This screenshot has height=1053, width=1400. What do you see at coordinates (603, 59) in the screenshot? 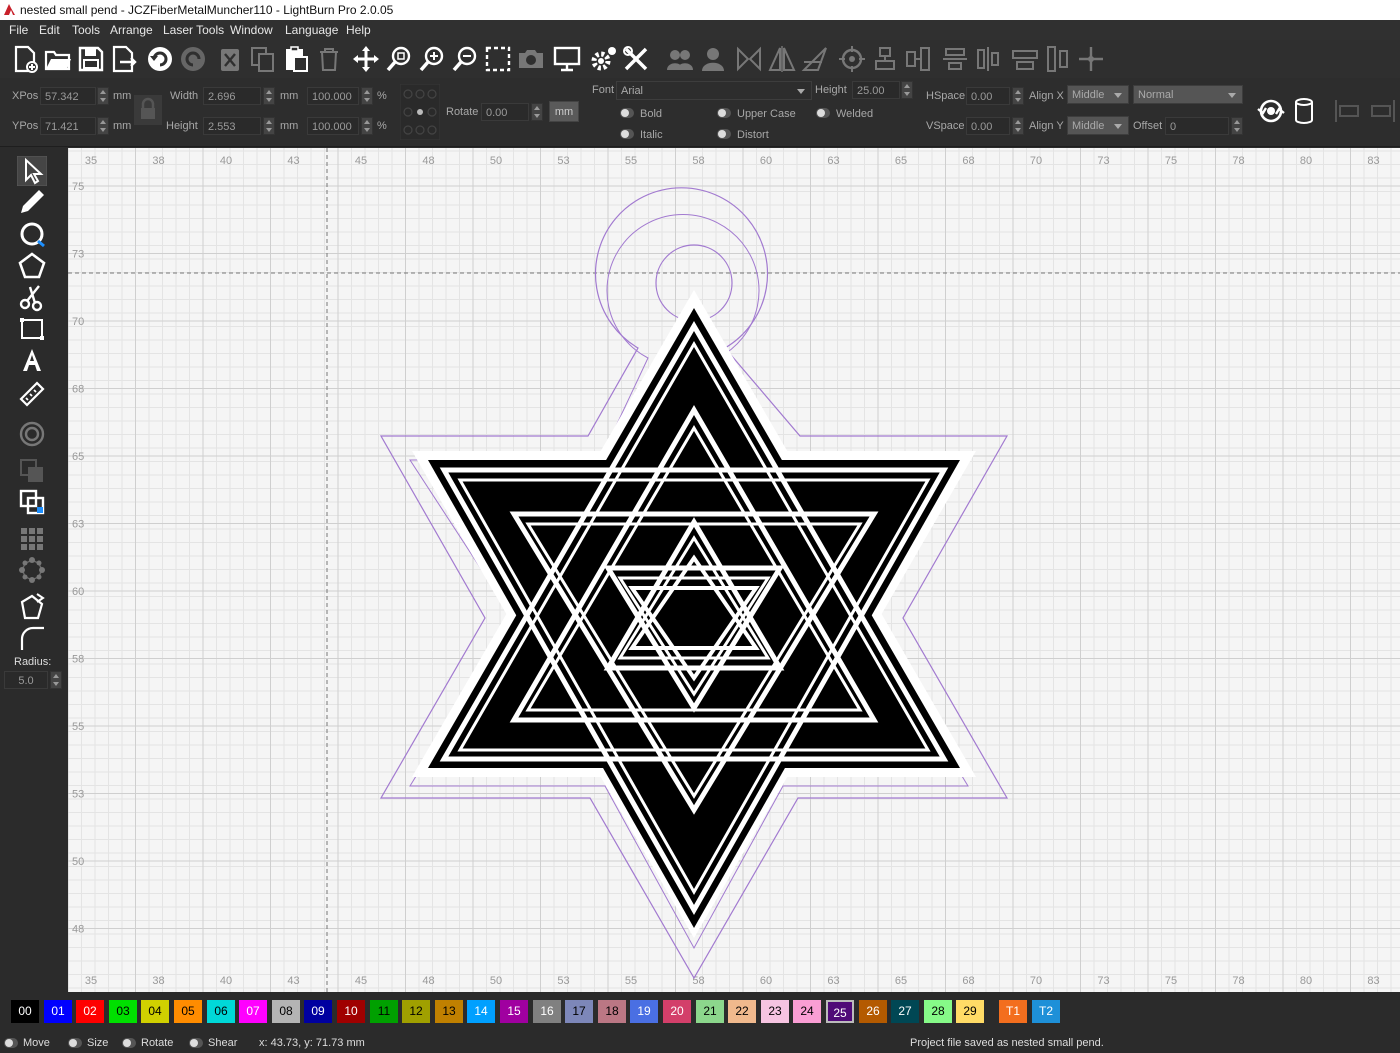
I see `settings-gear-icon` at bounding box center [603, 59].